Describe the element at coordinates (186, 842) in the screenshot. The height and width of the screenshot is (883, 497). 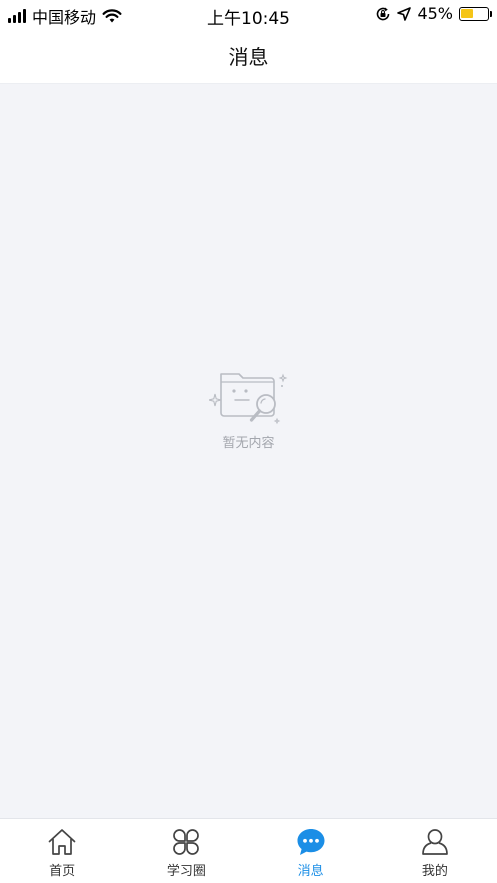
I see `clover-icon` at that location.